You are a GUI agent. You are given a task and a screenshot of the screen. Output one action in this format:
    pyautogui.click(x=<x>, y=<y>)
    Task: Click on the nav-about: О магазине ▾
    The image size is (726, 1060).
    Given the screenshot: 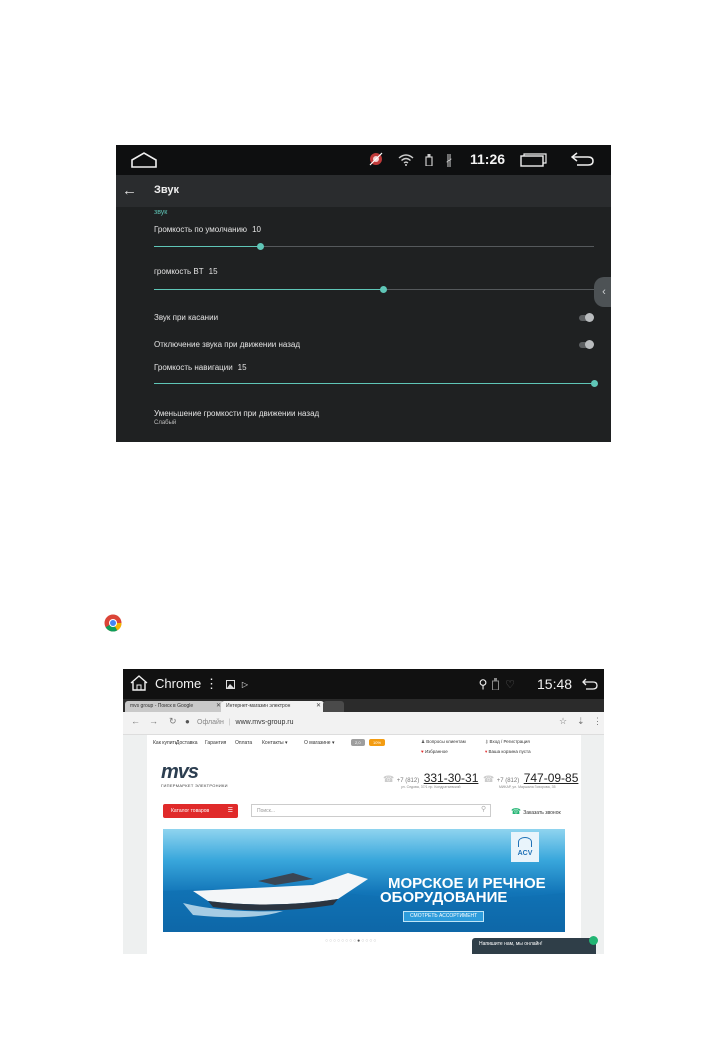 What is the action you would take?
    pyautogui.click(x=319, y=743)
    